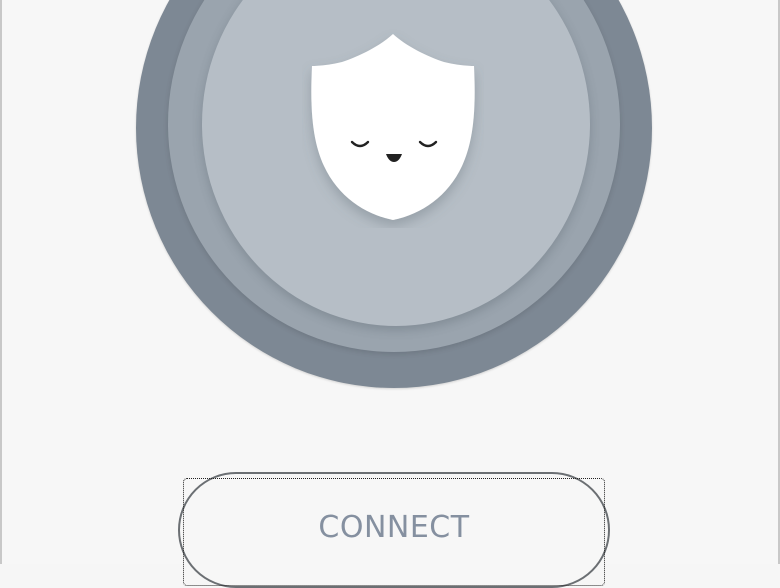 This screenshot has height=588, width=780. What do you see at coordinates (393, 128) in the screenshot?
I see `shield-mascot-icon` at bounding box center [393, 128].